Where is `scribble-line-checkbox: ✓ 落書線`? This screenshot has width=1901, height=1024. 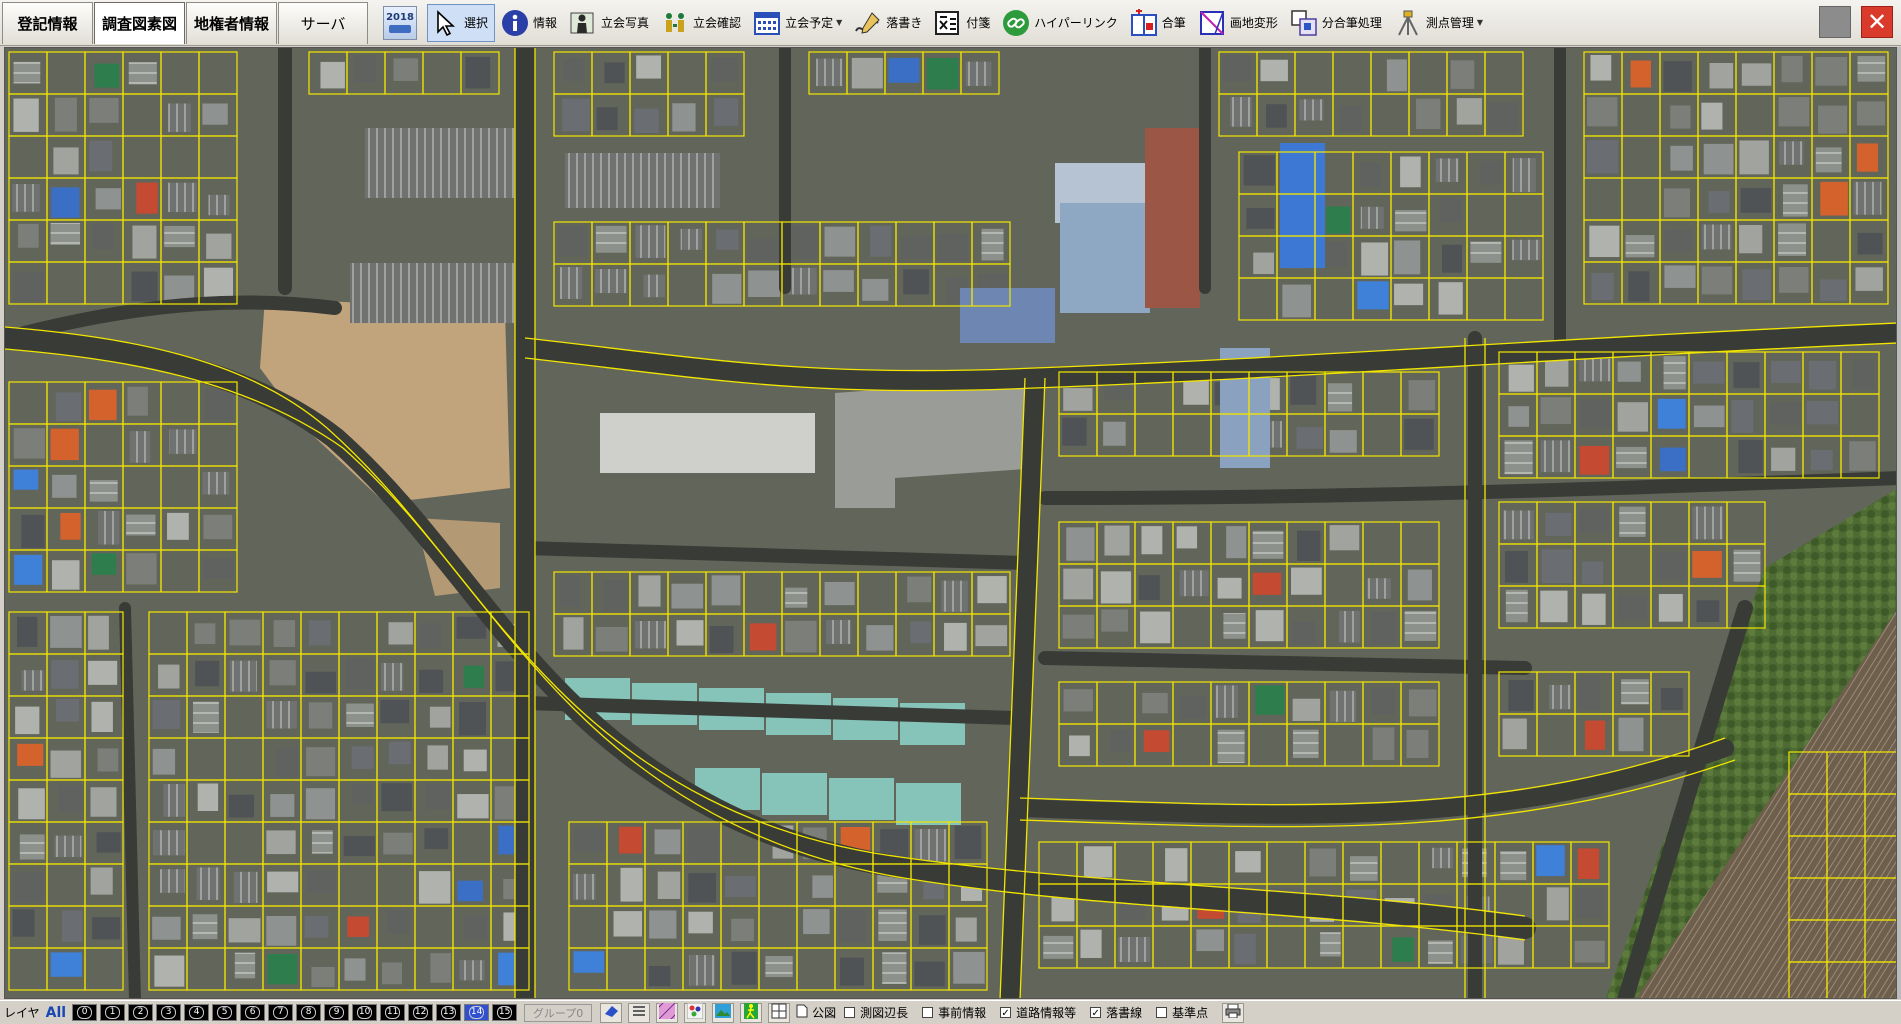 scribble-line-checkbox: ✓ 落書線 is located at coordinates (1116, 1012).